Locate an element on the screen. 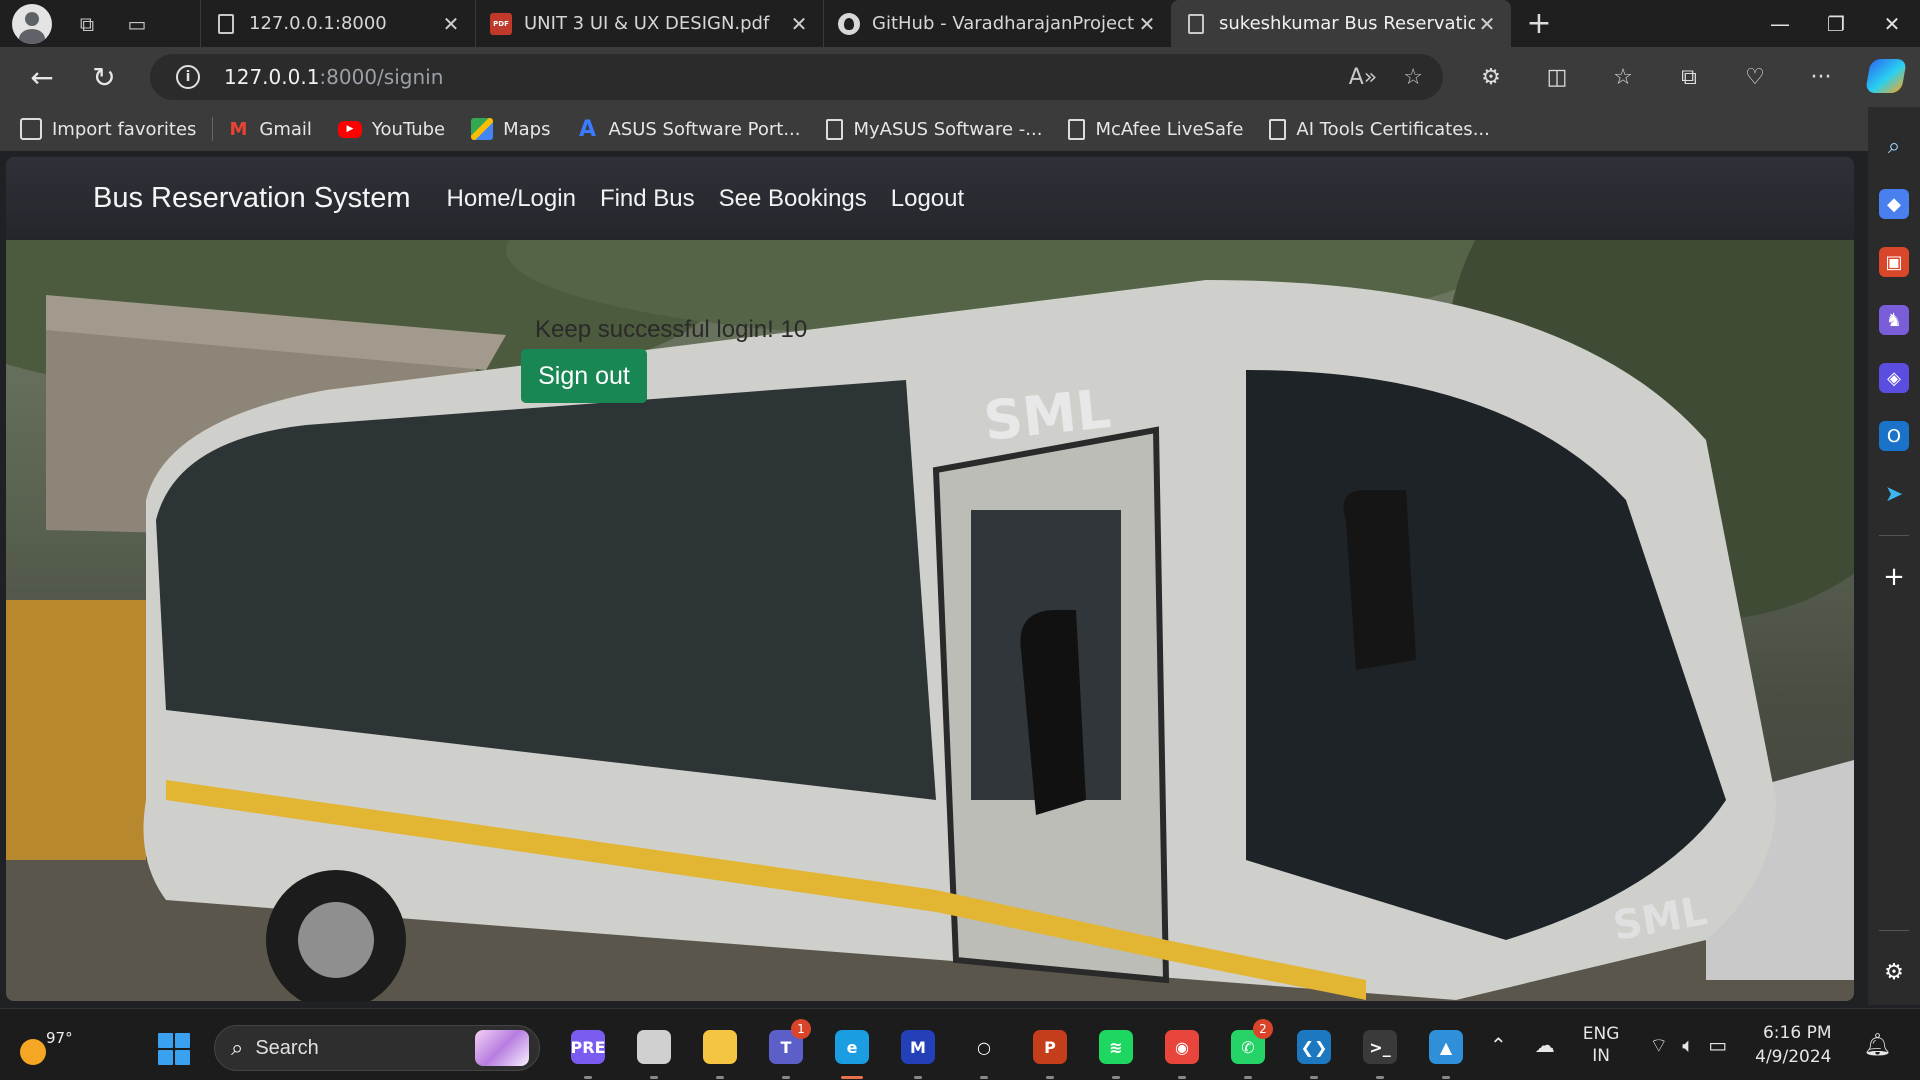 The width and height of the screenshot is (1920, 1080). favorite-mcafee: McAfee LiveSafe is located at coordinates (1156, 129).